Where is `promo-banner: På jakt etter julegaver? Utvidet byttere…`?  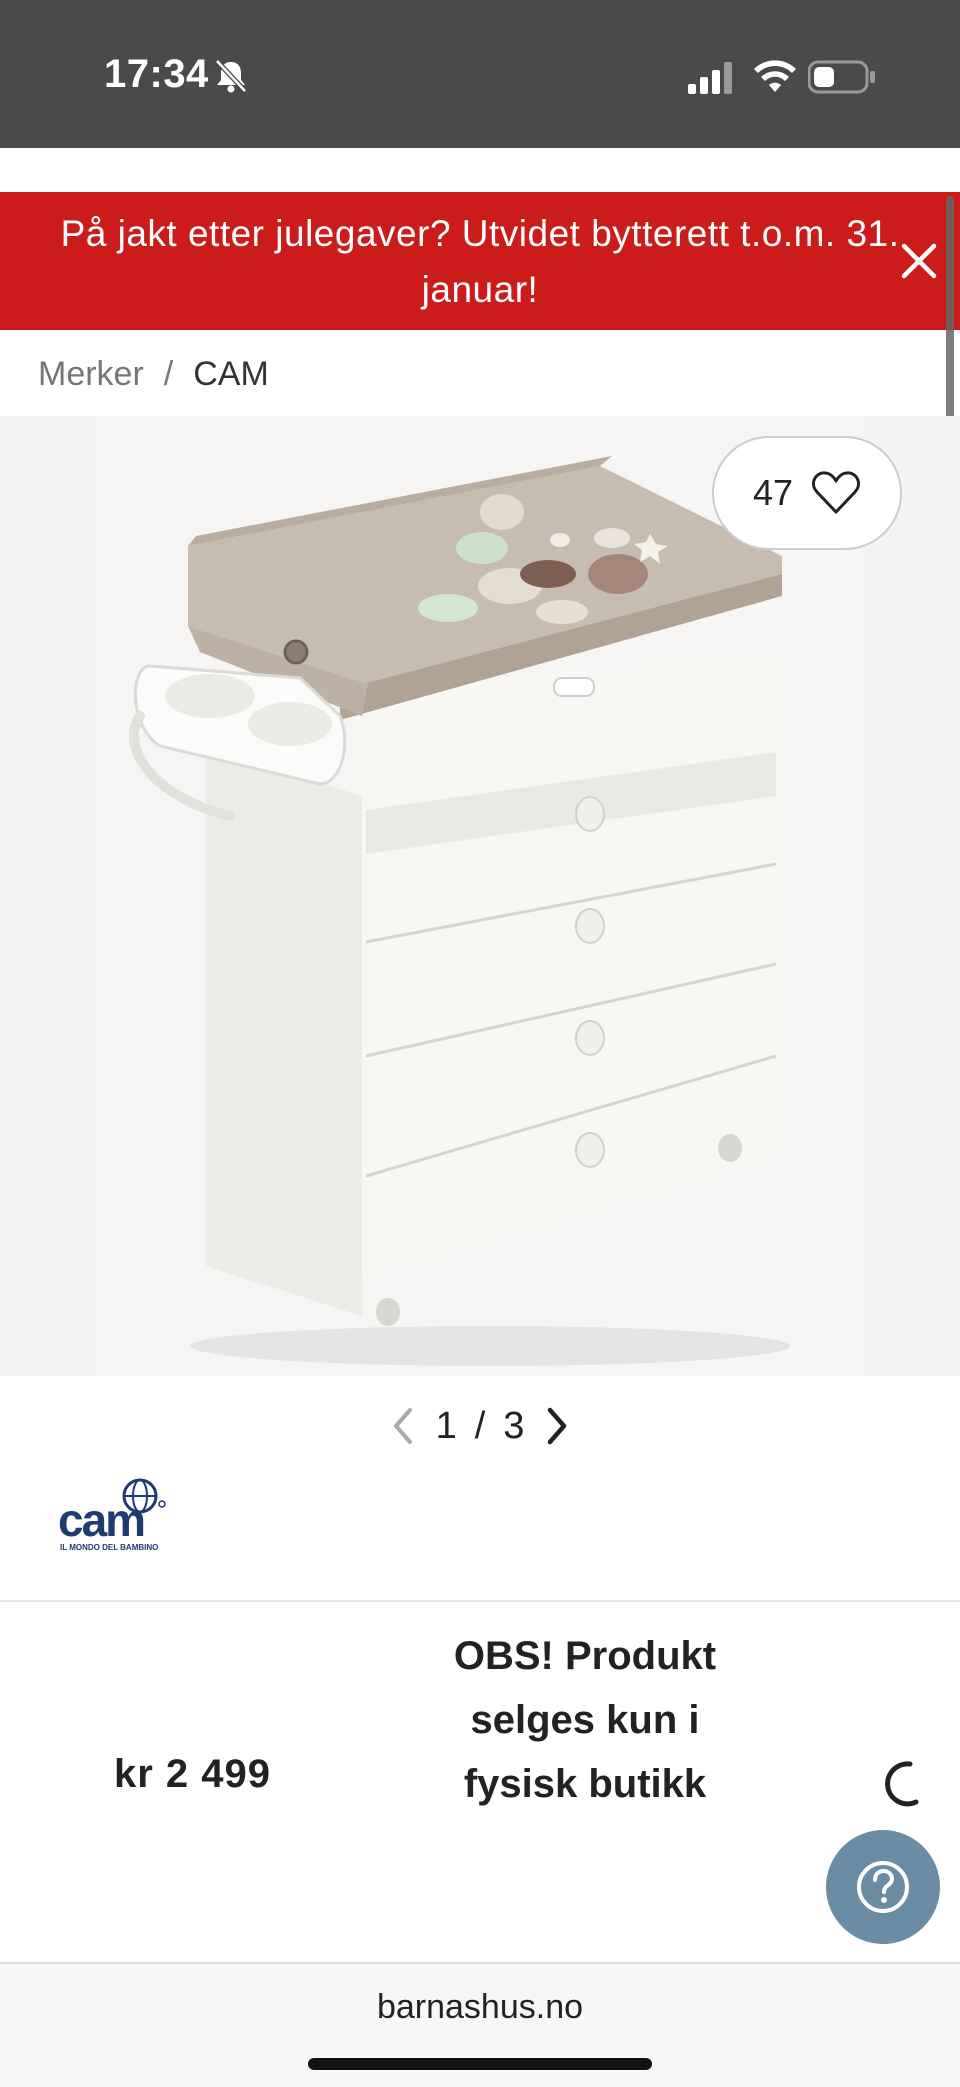
promo-banner: På jakt etter julegaver? Utvidet byttere… is located at coordinates (480, 261).